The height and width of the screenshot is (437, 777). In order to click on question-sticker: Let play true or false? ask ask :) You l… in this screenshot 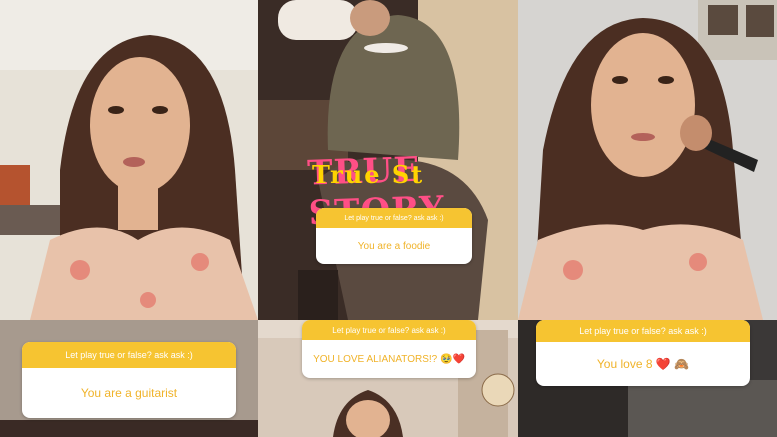, I will do `click(643, 353)`.